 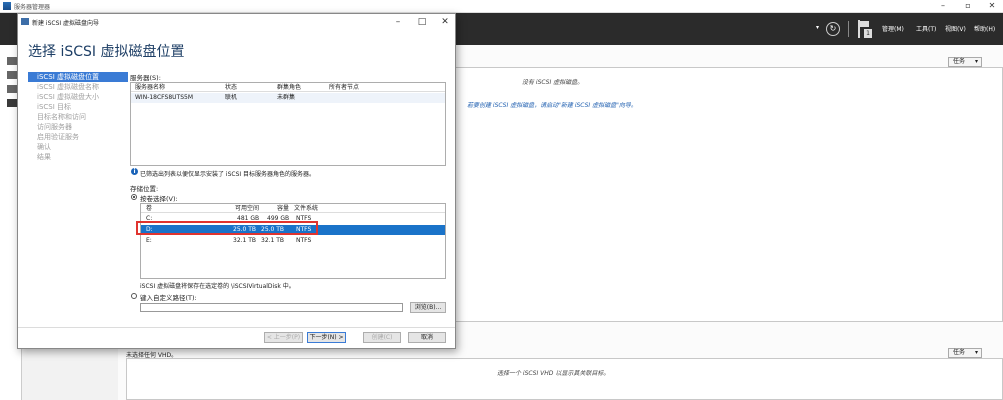 What do you see at coordinates (68, 87) in the screenshot?
I see `wizard-step: iSCSI 虚拟磁盘名称` at bounding box center [68, 87].